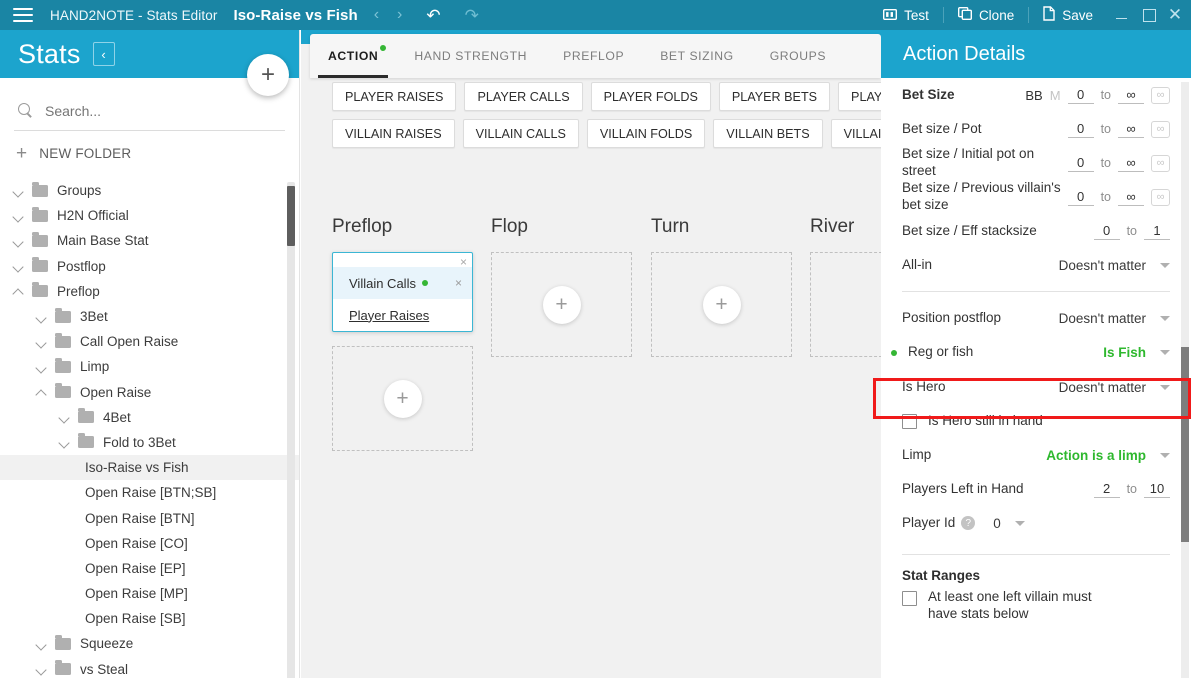 The width and height of the screenshot is (1191, 678). I want to click on tree-item-call-open-raise: Call Open Raise, so click(149, 341).